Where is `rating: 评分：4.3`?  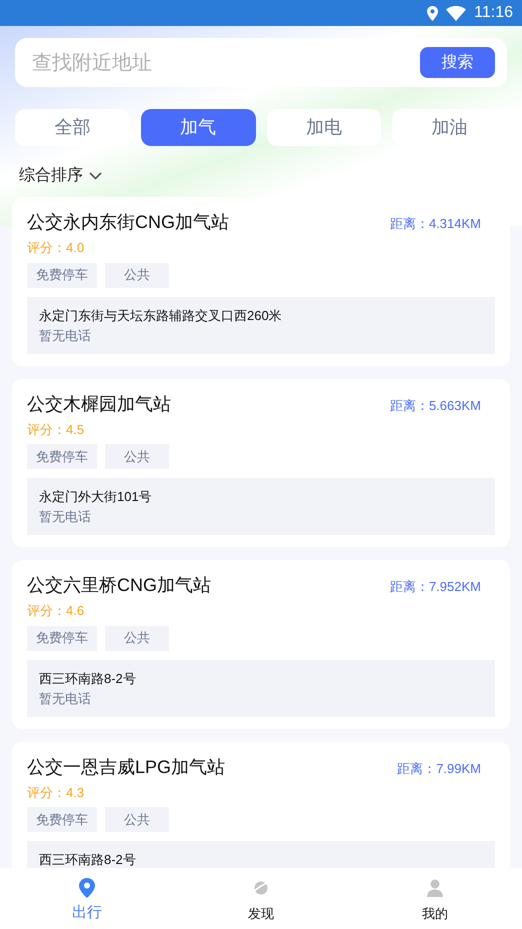
rating: 评分：4.3 is located at coordinates (55, 793).